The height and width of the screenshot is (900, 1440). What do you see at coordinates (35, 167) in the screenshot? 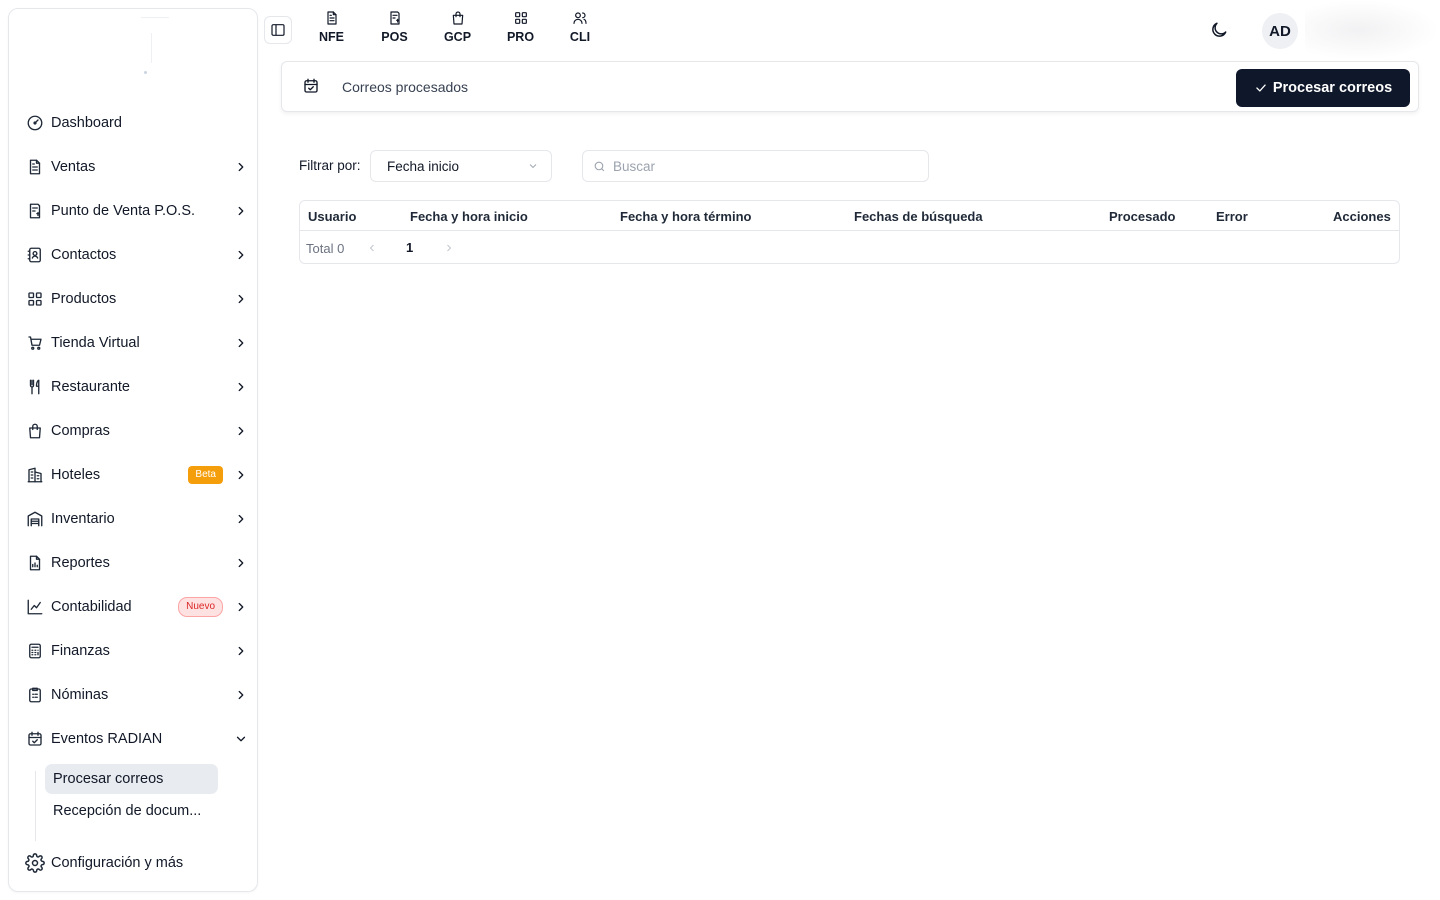
I see `document-icon` at bounding box center [35, 167].